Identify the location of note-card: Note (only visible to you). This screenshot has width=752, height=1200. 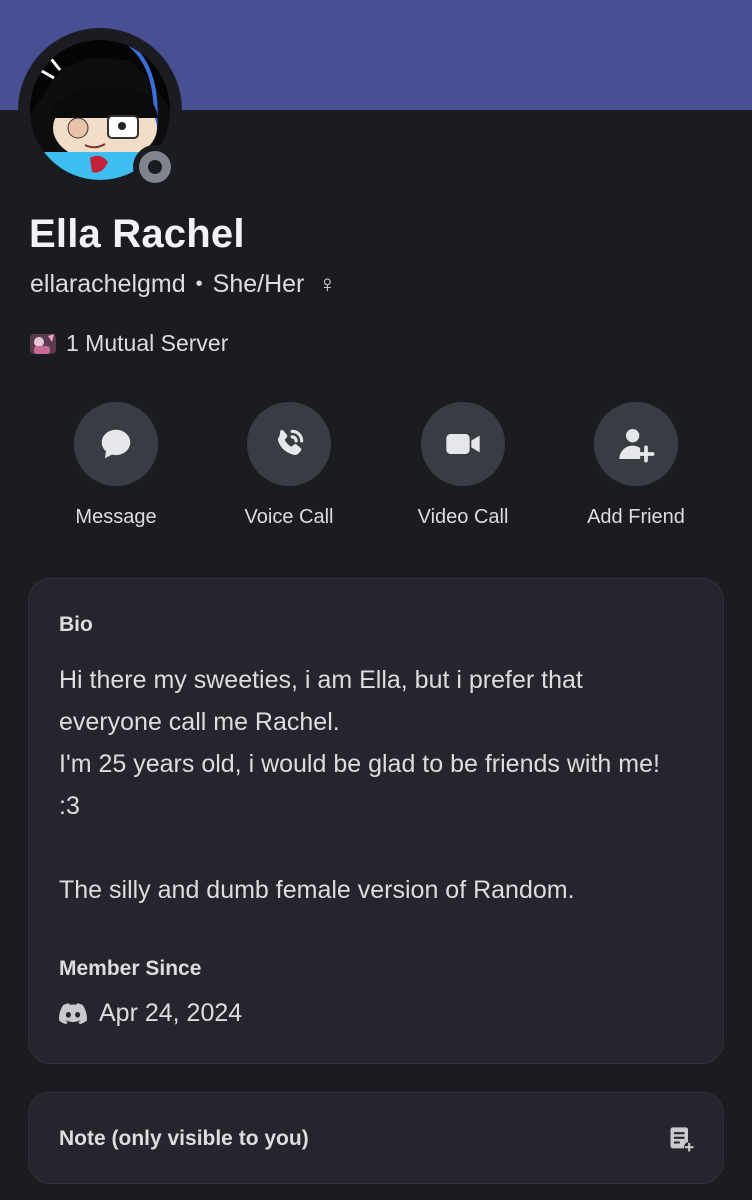
(376, 1138).